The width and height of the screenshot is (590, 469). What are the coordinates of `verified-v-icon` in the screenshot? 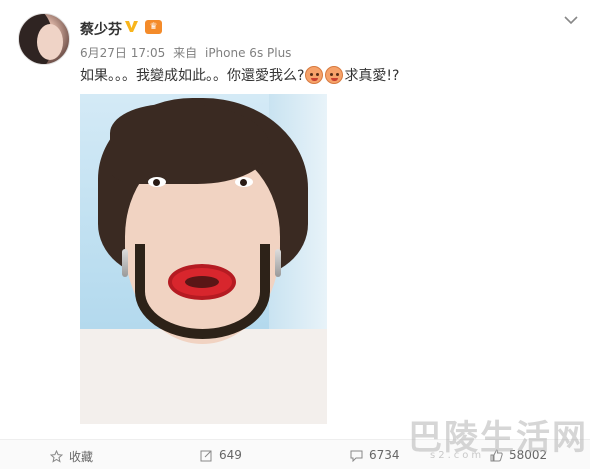 It's located at (131, 26).